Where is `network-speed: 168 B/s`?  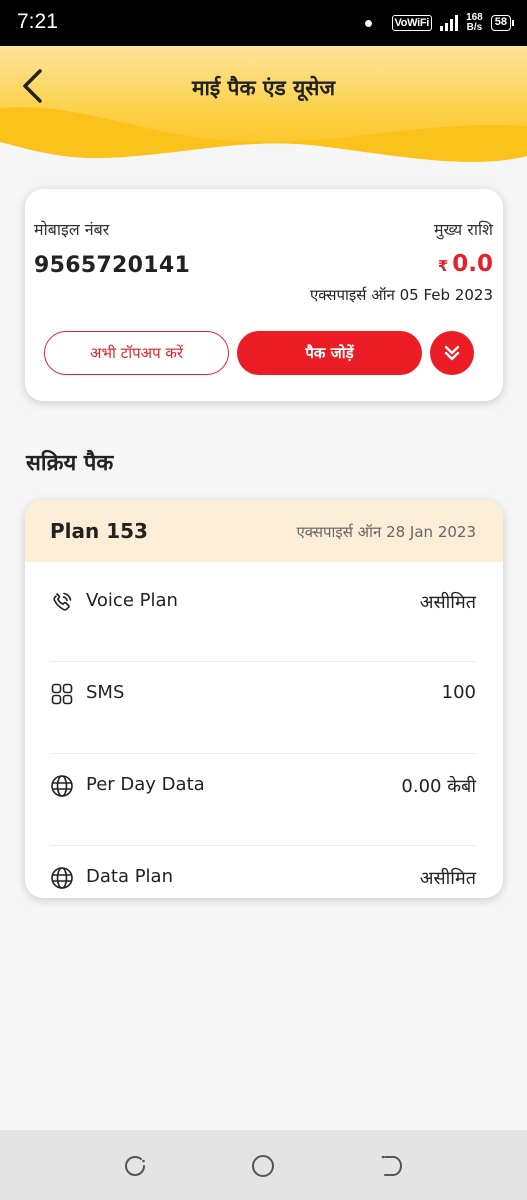 network-speed: 168 B/s is located at coordinates (474, 23).